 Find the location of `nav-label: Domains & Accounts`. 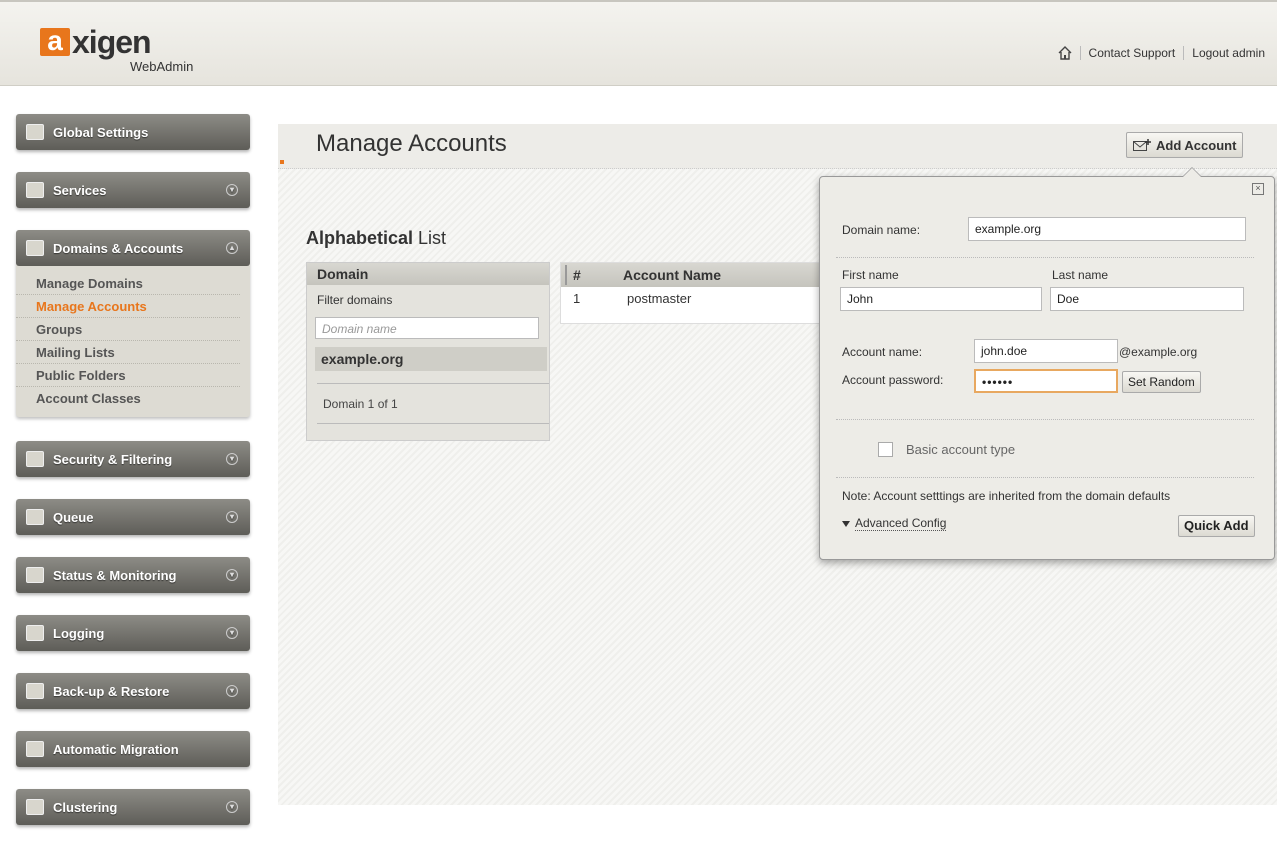

nav-label: Domains & Accounts is located at coordinates (118, 248).